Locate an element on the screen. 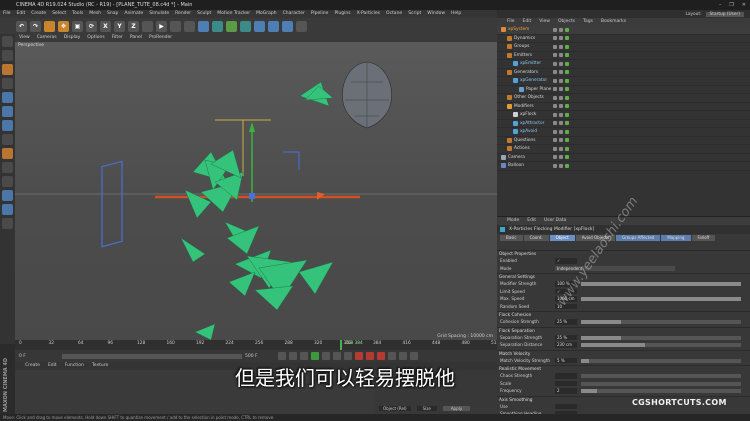 Image resolution: width=750 pixels, height=421 pixels. undo-icon: ↶ is located at coordinates (21, 26).